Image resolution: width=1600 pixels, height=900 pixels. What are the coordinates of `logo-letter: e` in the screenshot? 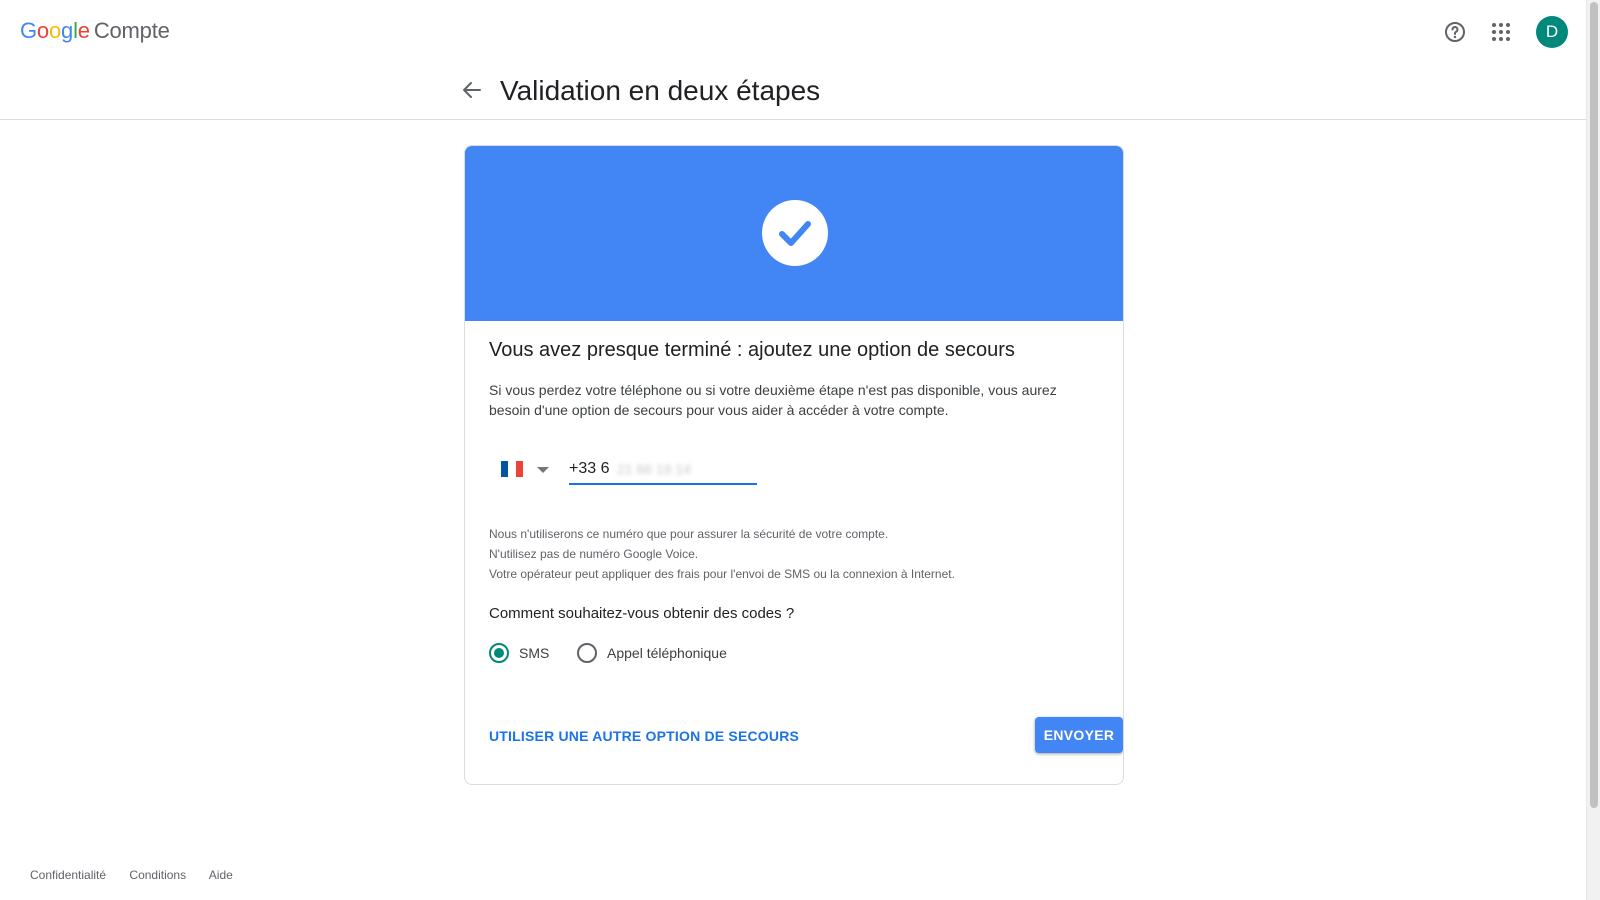 It's located at (83, 30).